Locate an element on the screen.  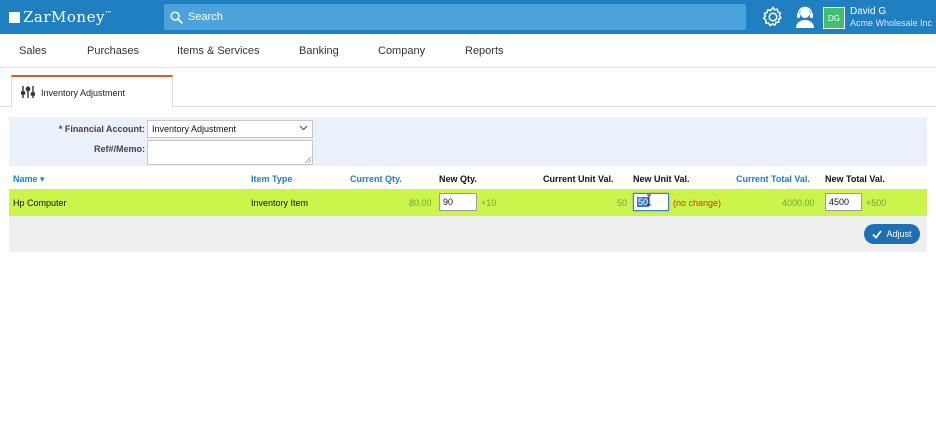
adjust-button: Adjust is located at coordinates (892, 234).